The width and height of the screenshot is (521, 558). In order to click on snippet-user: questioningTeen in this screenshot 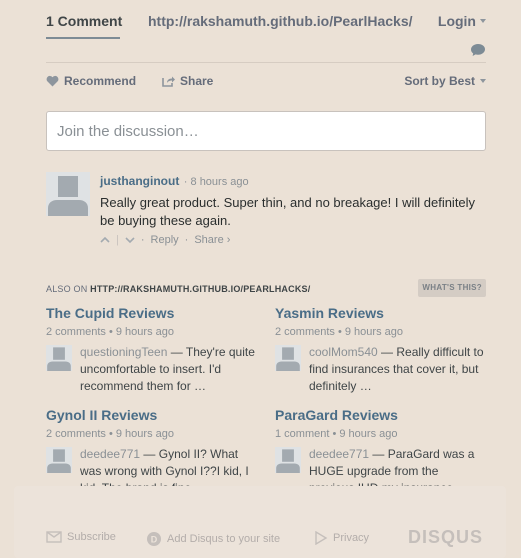, I will do `click(124, 352)`.